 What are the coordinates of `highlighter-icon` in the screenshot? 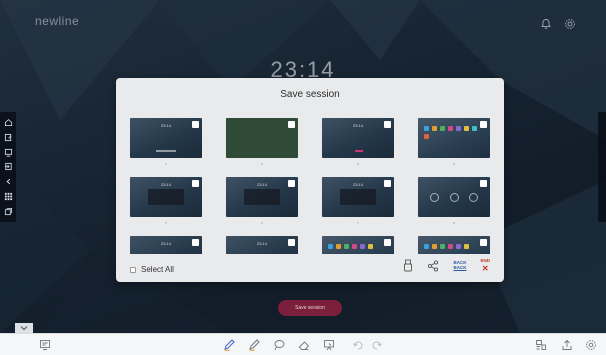 It's located at (254, 345).